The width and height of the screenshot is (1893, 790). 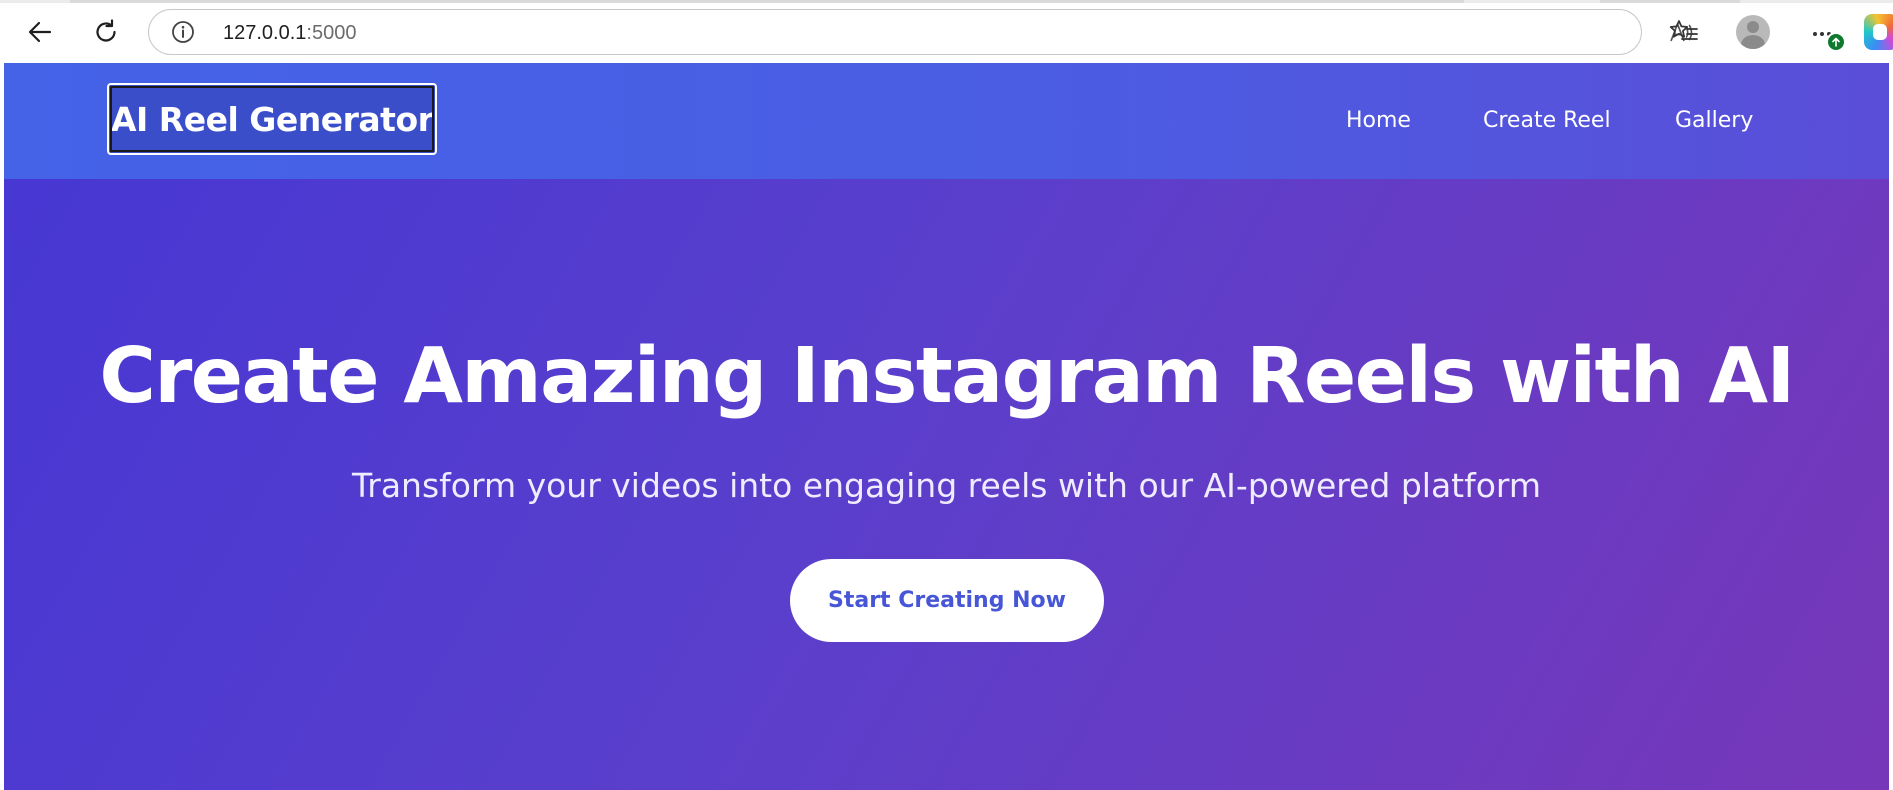 I want to click on site-logo: AI Reel Generator, so click(x=272, y=119).